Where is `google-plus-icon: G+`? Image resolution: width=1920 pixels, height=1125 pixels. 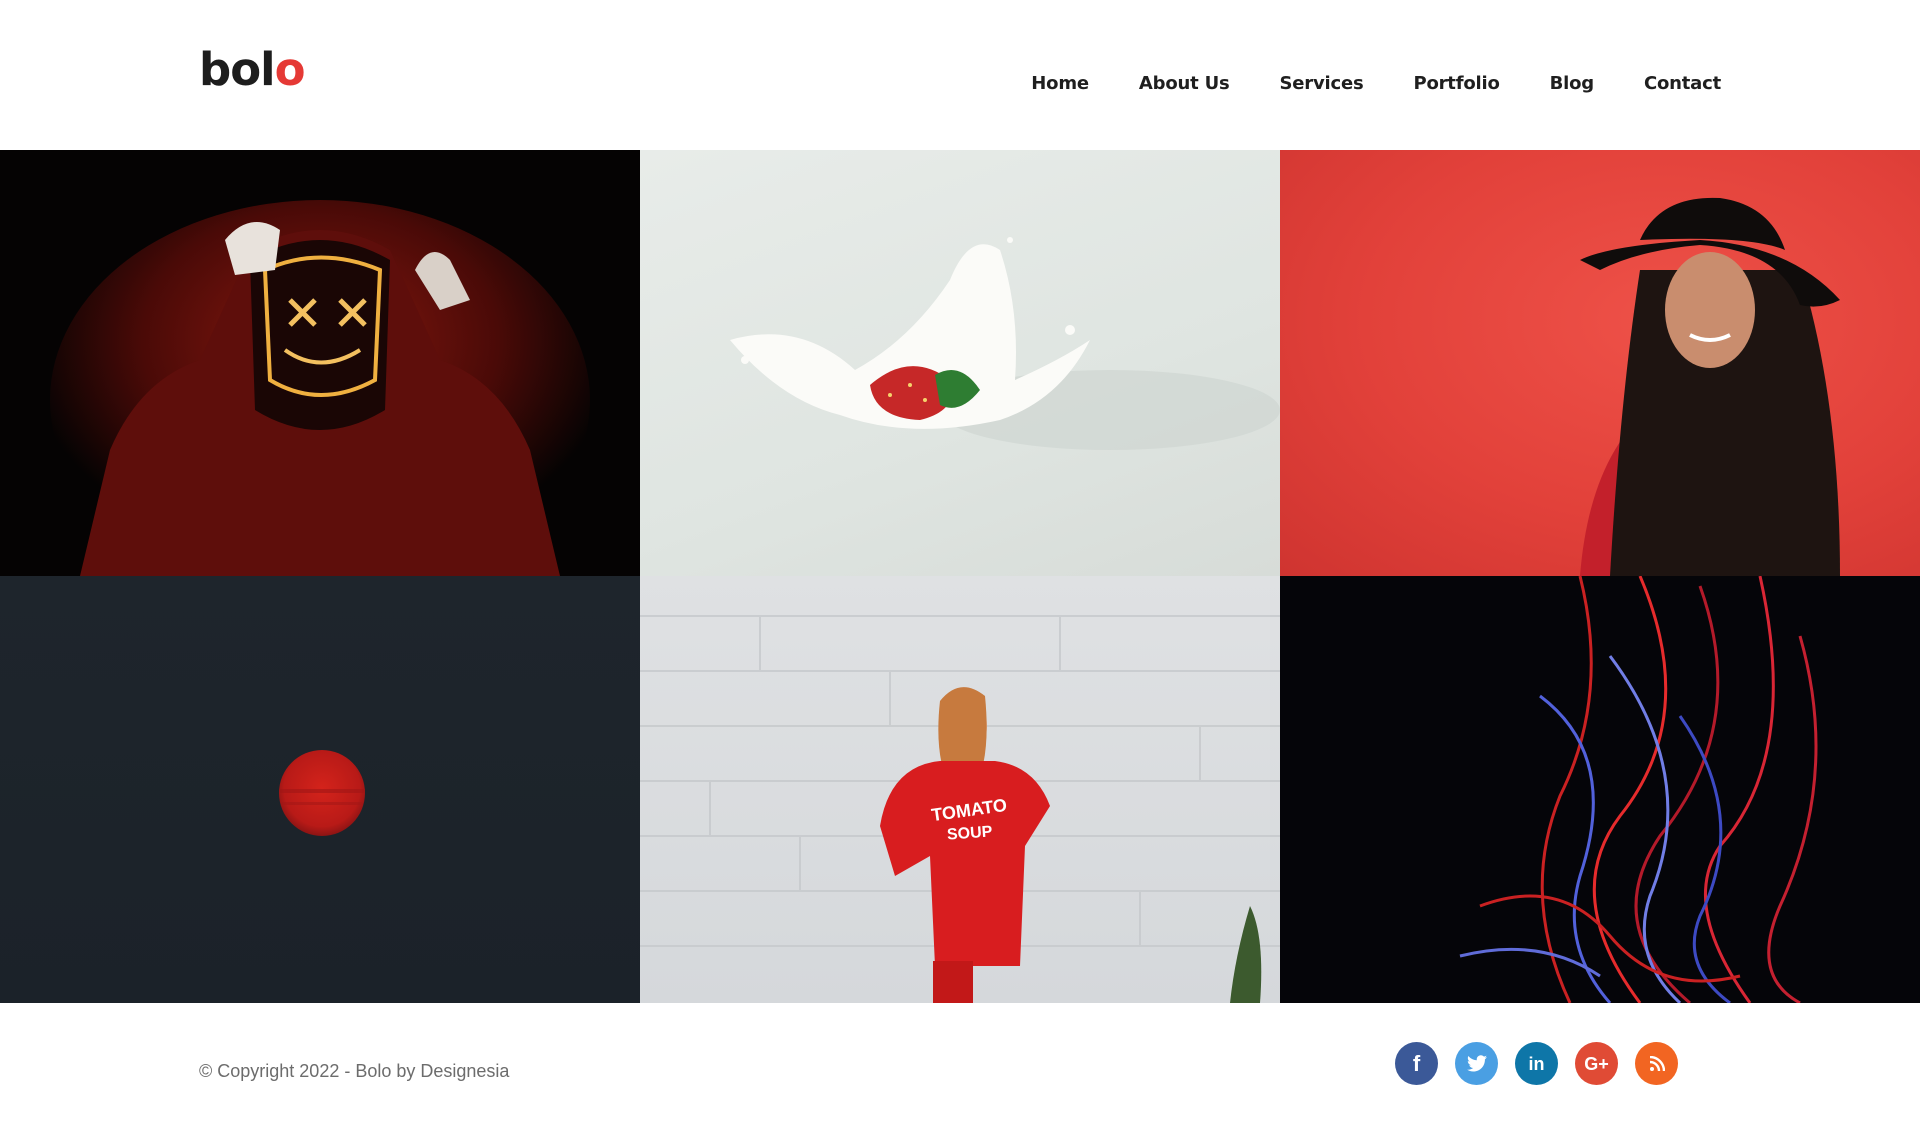 google-plus-icon: G+ is located at coordinates (1596, 1063).